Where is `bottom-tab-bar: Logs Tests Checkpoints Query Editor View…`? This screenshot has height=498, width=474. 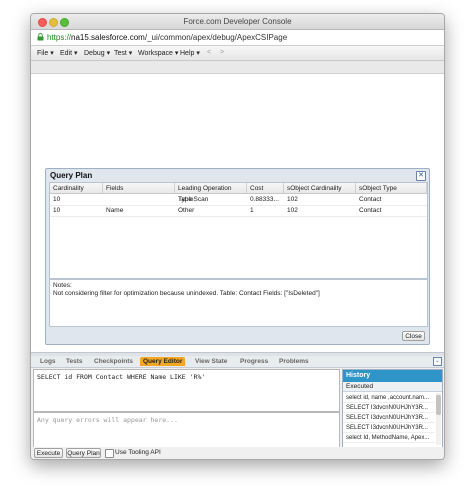 bottom-tab-bar: Logs Tests Checkpoints Query Editor View… is located at coordinates (237, 362).